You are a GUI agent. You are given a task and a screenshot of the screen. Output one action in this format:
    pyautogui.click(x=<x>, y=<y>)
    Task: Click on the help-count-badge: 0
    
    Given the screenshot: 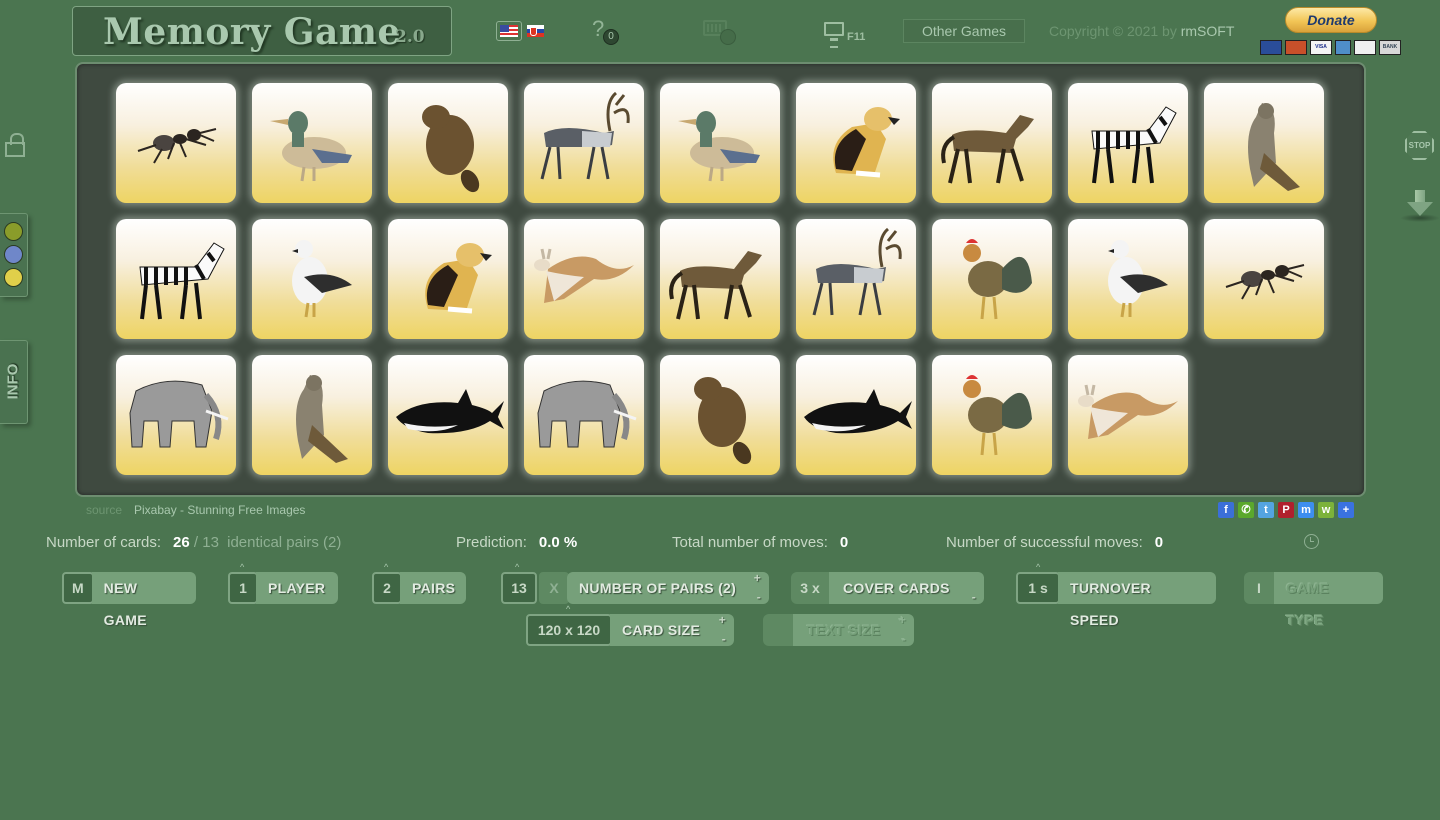 What is the action you would take?
    pyautogui.click(x=611, y=37)
    